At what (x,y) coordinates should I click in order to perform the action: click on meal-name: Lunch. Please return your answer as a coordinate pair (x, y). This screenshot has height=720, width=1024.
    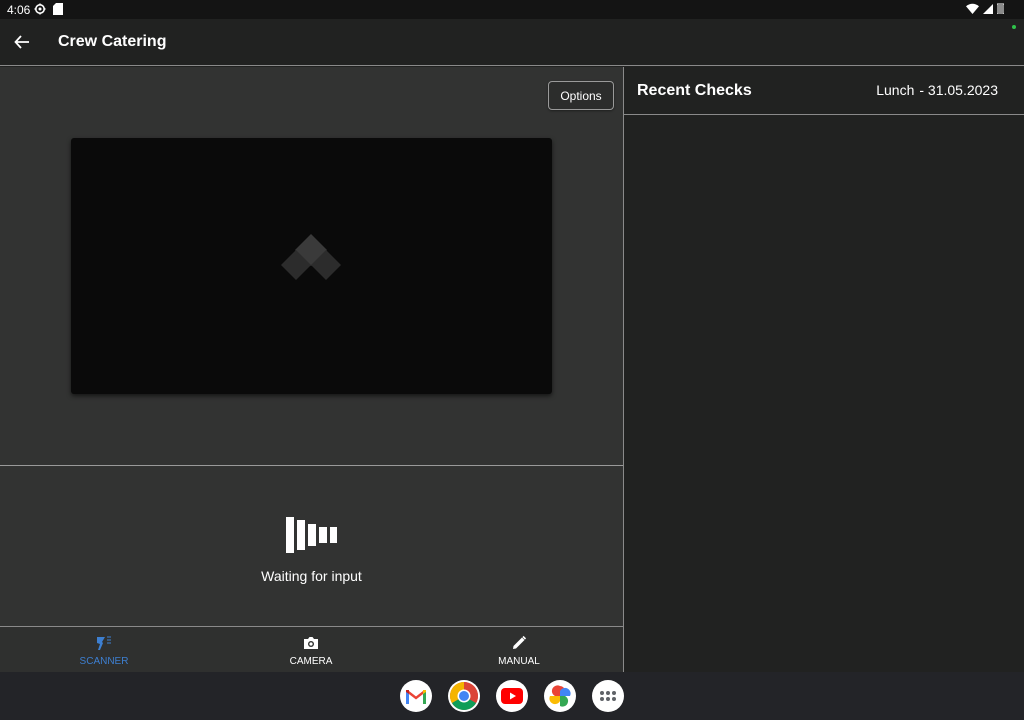
    Looking at the image, I should click on (895, 90).